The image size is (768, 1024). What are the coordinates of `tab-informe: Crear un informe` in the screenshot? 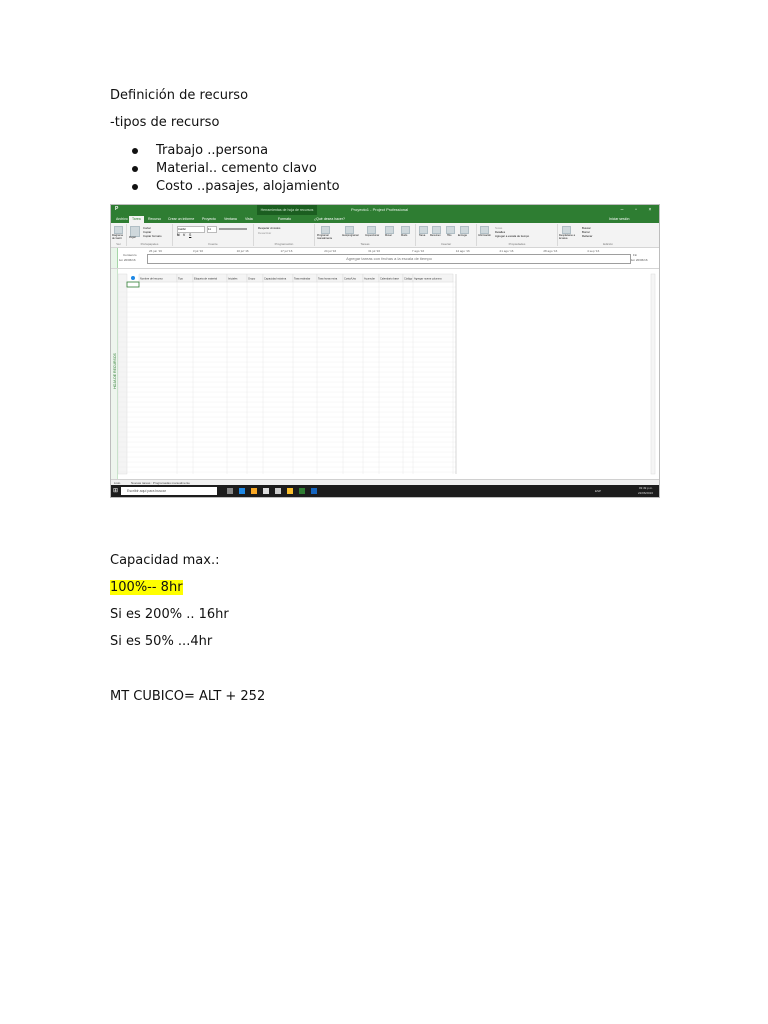 It's located at (181, 219).